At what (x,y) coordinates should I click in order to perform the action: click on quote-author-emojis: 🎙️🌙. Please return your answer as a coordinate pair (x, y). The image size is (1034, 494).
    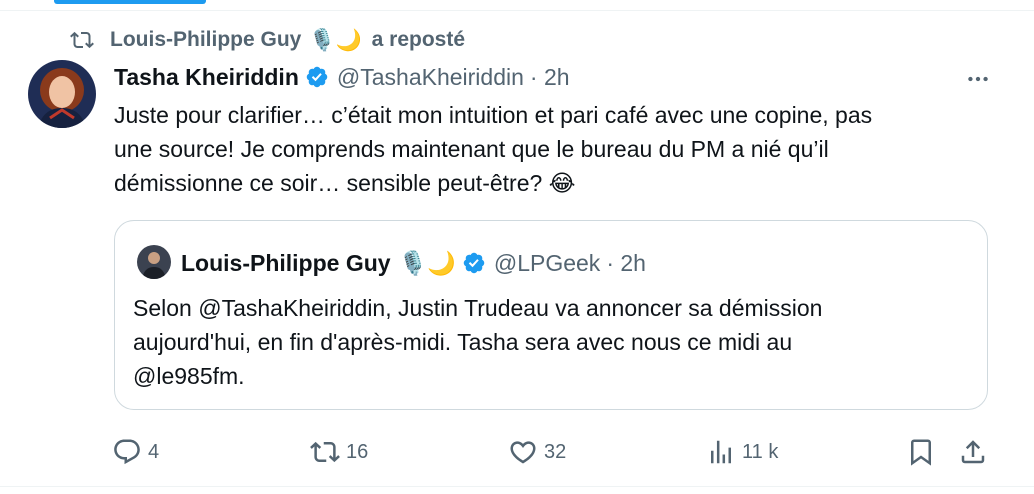
    Looking at the image, I should click on (427, 263).